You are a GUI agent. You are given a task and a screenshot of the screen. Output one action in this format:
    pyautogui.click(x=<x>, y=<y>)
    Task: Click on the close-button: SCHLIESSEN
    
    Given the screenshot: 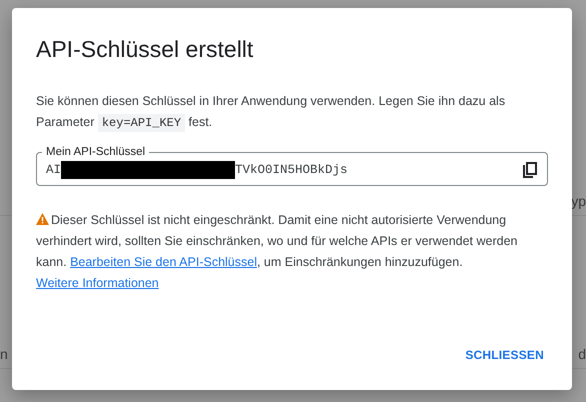 What is the action you would take?
    pyautogui.click(x=504, y=355)
    